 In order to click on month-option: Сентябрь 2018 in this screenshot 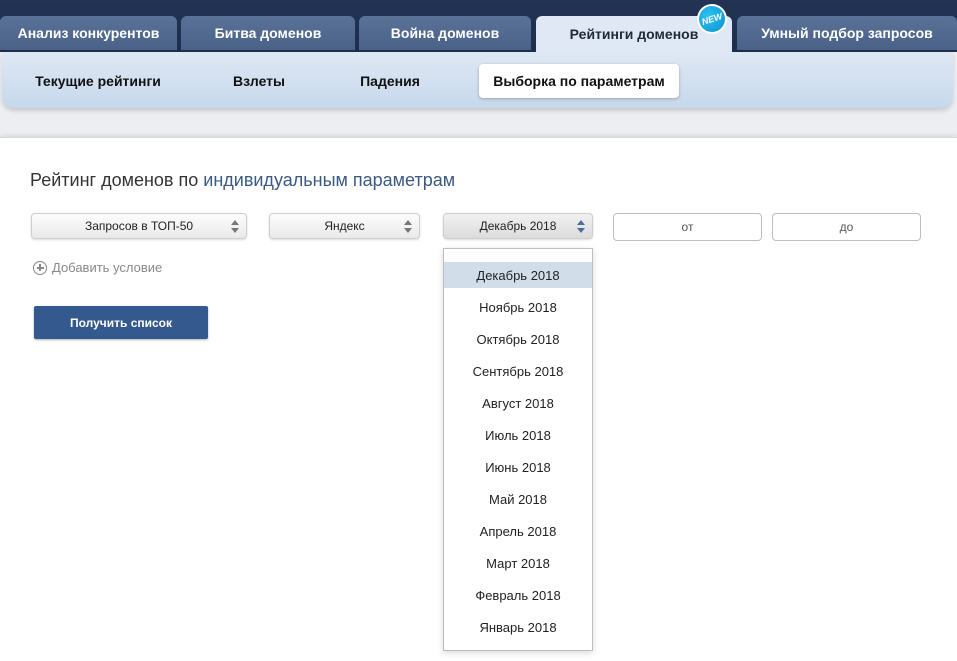, I will do `click(518, 371)`.